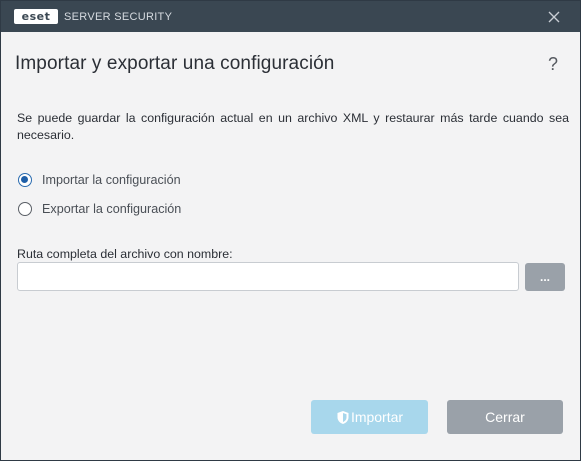 This screenshot has width=581, height=461. Describe the element at coordinates (112, 209) in the screenshot. I see `export-option-label: Exportar la configuración` at that location.